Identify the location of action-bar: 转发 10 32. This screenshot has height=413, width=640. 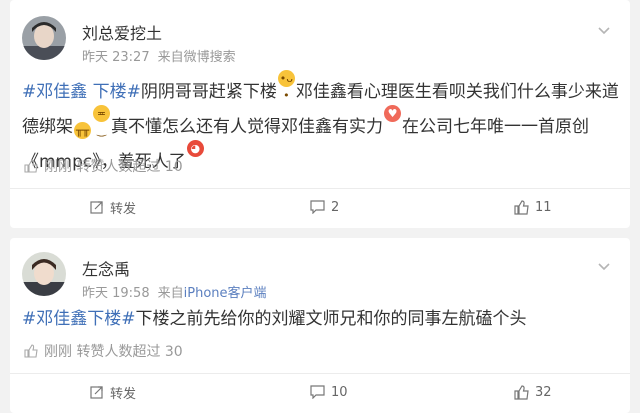
(320, 392).